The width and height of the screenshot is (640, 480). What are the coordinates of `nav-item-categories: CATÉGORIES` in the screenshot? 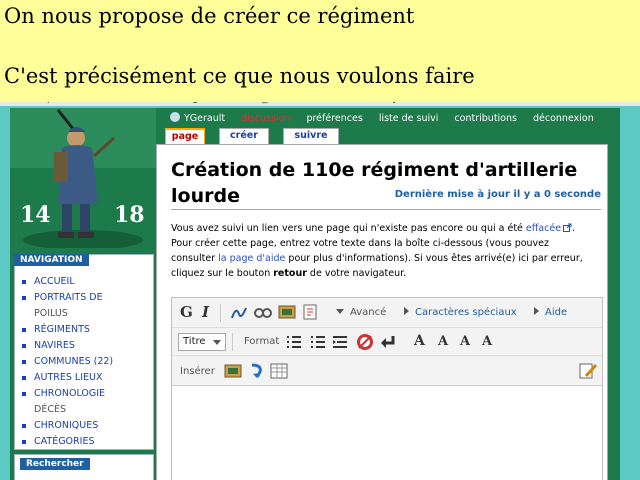 It's located at (86, 442).